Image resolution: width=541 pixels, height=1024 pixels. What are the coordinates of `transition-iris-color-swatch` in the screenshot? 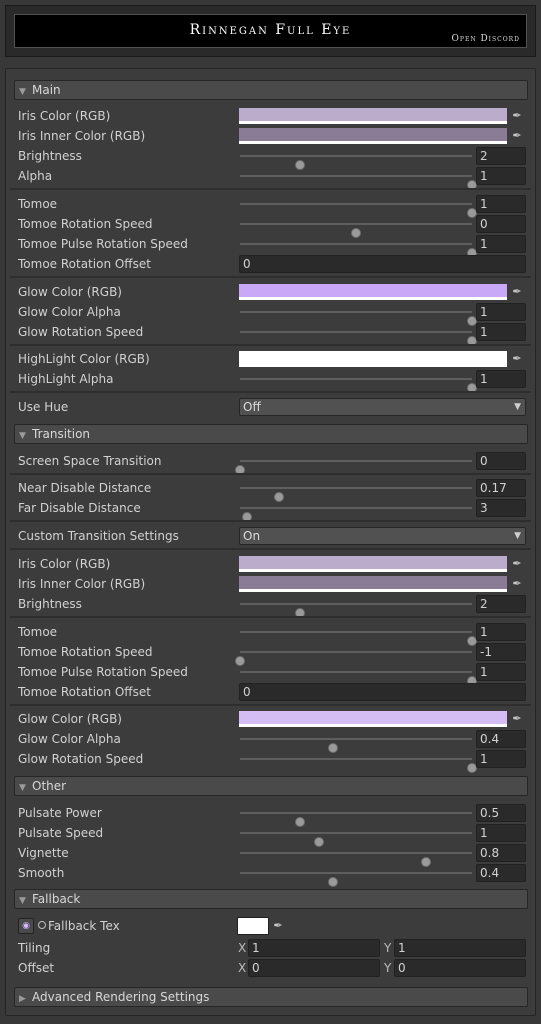 It's located at (373, 564).